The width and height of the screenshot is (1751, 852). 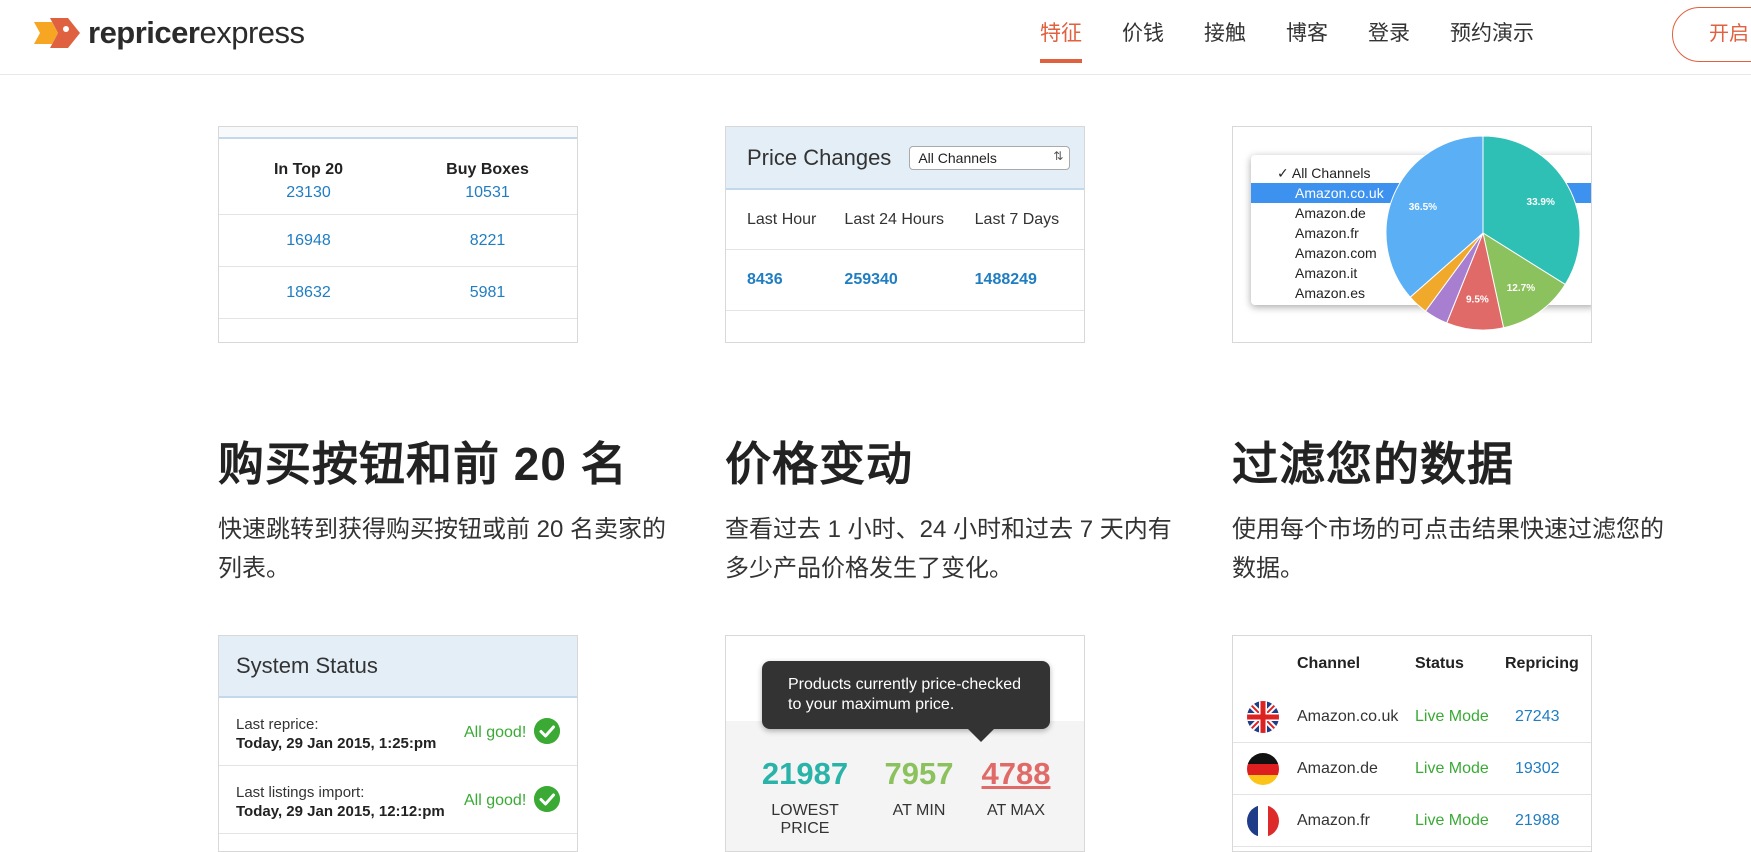 What do you see at coordinates (1439, 663) in the screenshot?
I see `col-status: Status` at bounding box center [1439, 663].